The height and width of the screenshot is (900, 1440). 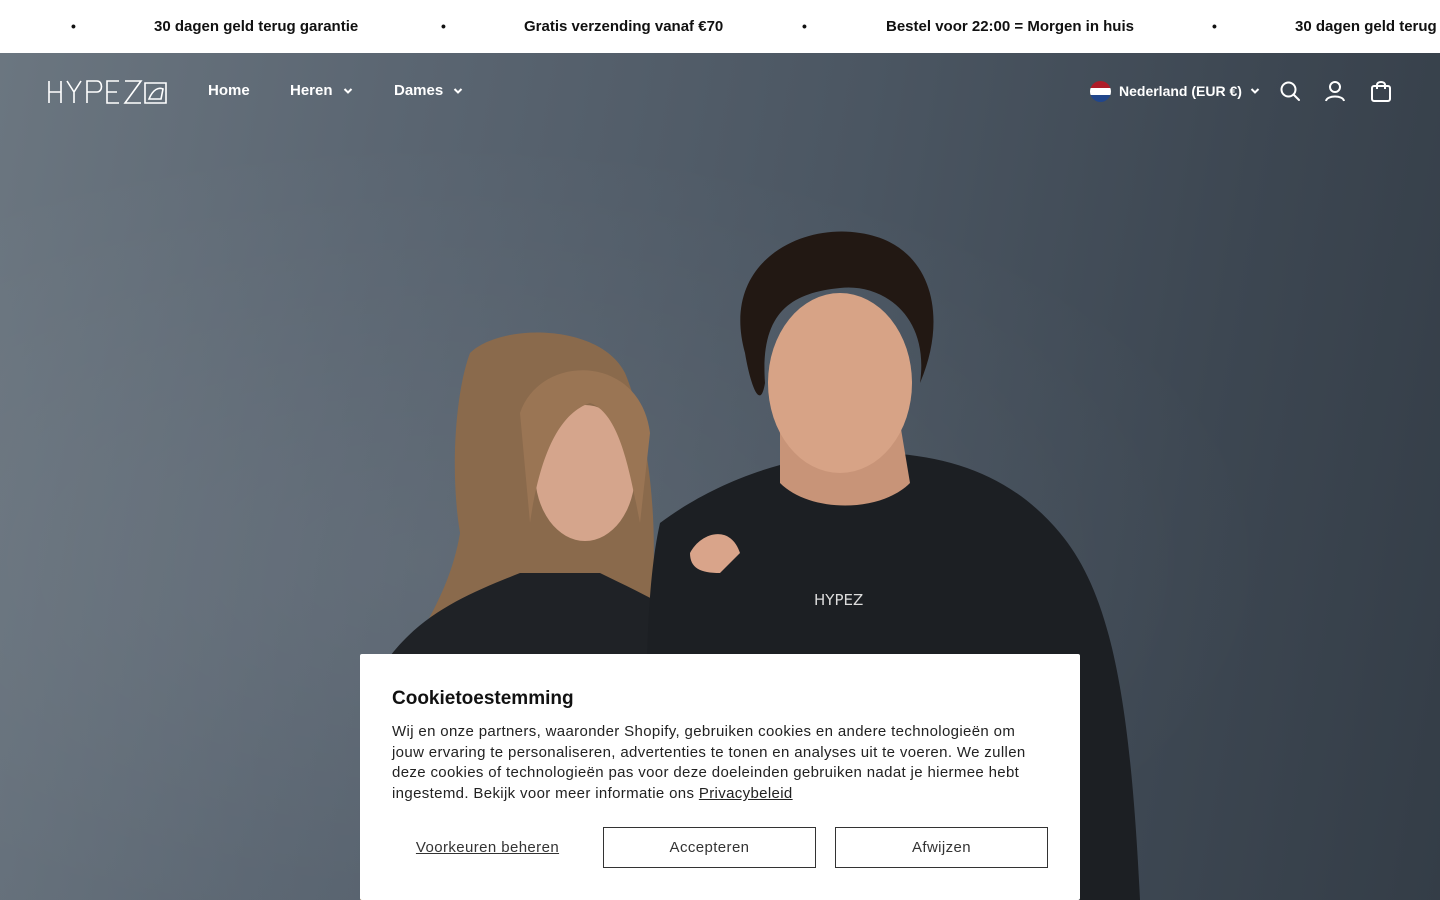 I want to click on nav-home: Home, so click(x=229, y=91).